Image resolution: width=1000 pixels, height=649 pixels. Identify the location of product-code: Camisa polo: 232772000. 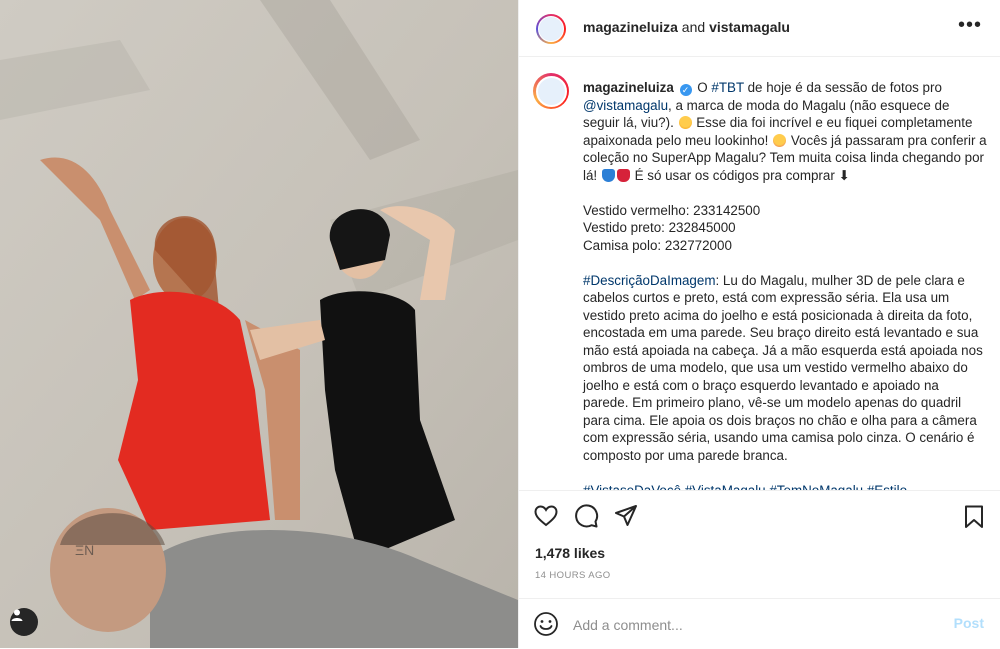
(657, 245).